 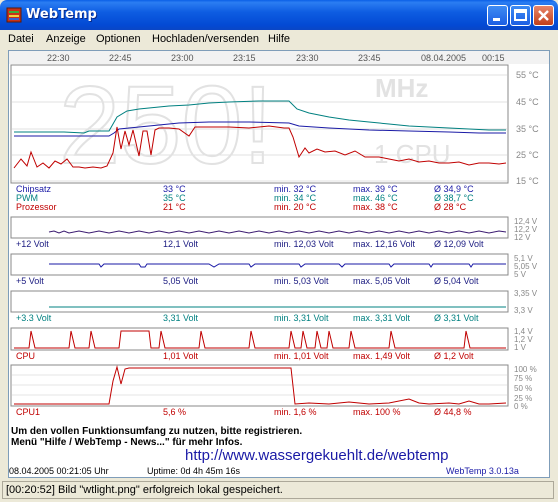 I want to click on time-axis-bar, so click(x=279, y=57).